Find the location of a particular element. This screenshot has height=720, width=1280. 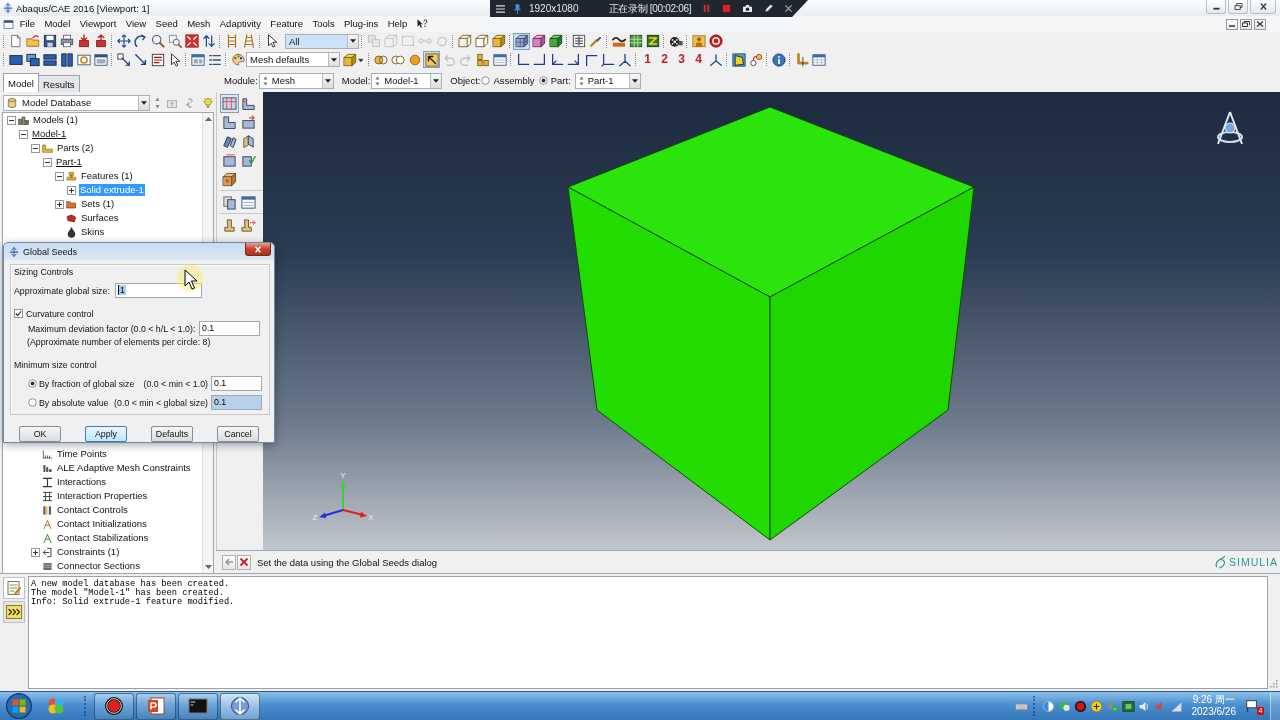

recording-status: 正在录制 [00:02:06] is located at coordinates (650, 8).